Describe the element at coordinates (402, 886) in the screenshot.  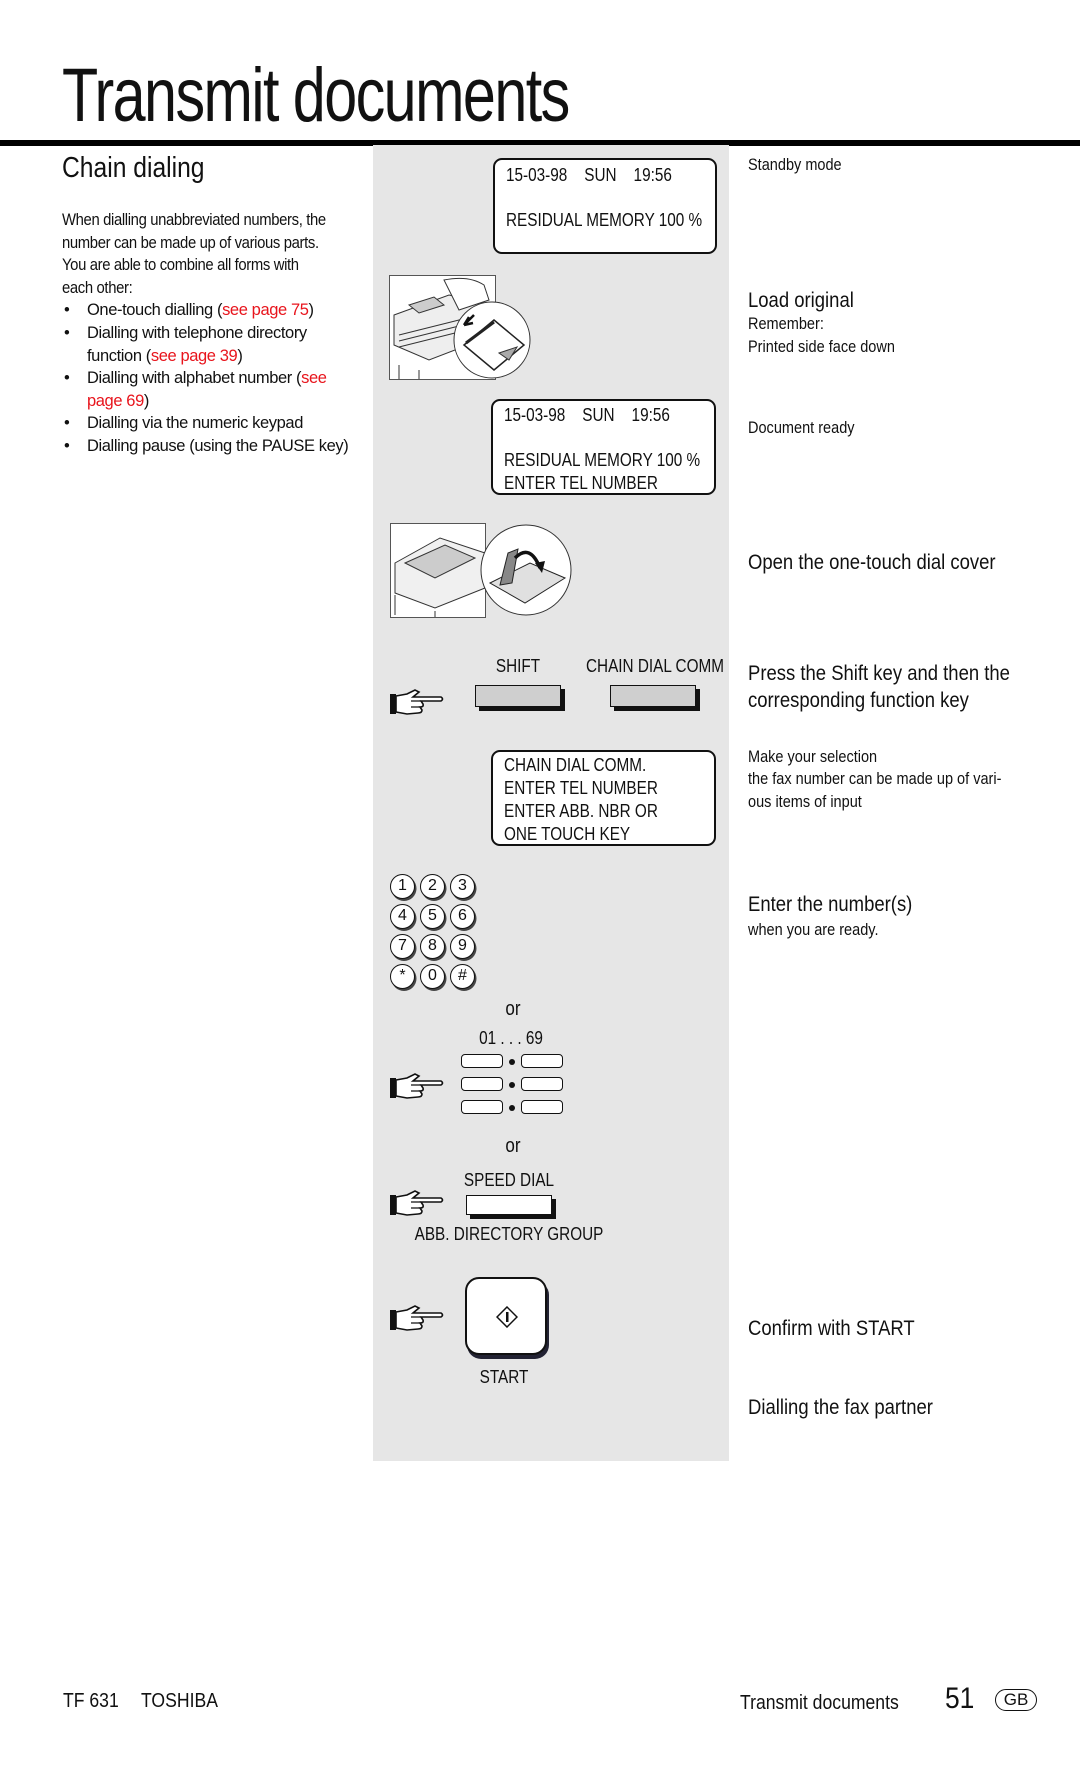
I see `key-1: 1` at that location.